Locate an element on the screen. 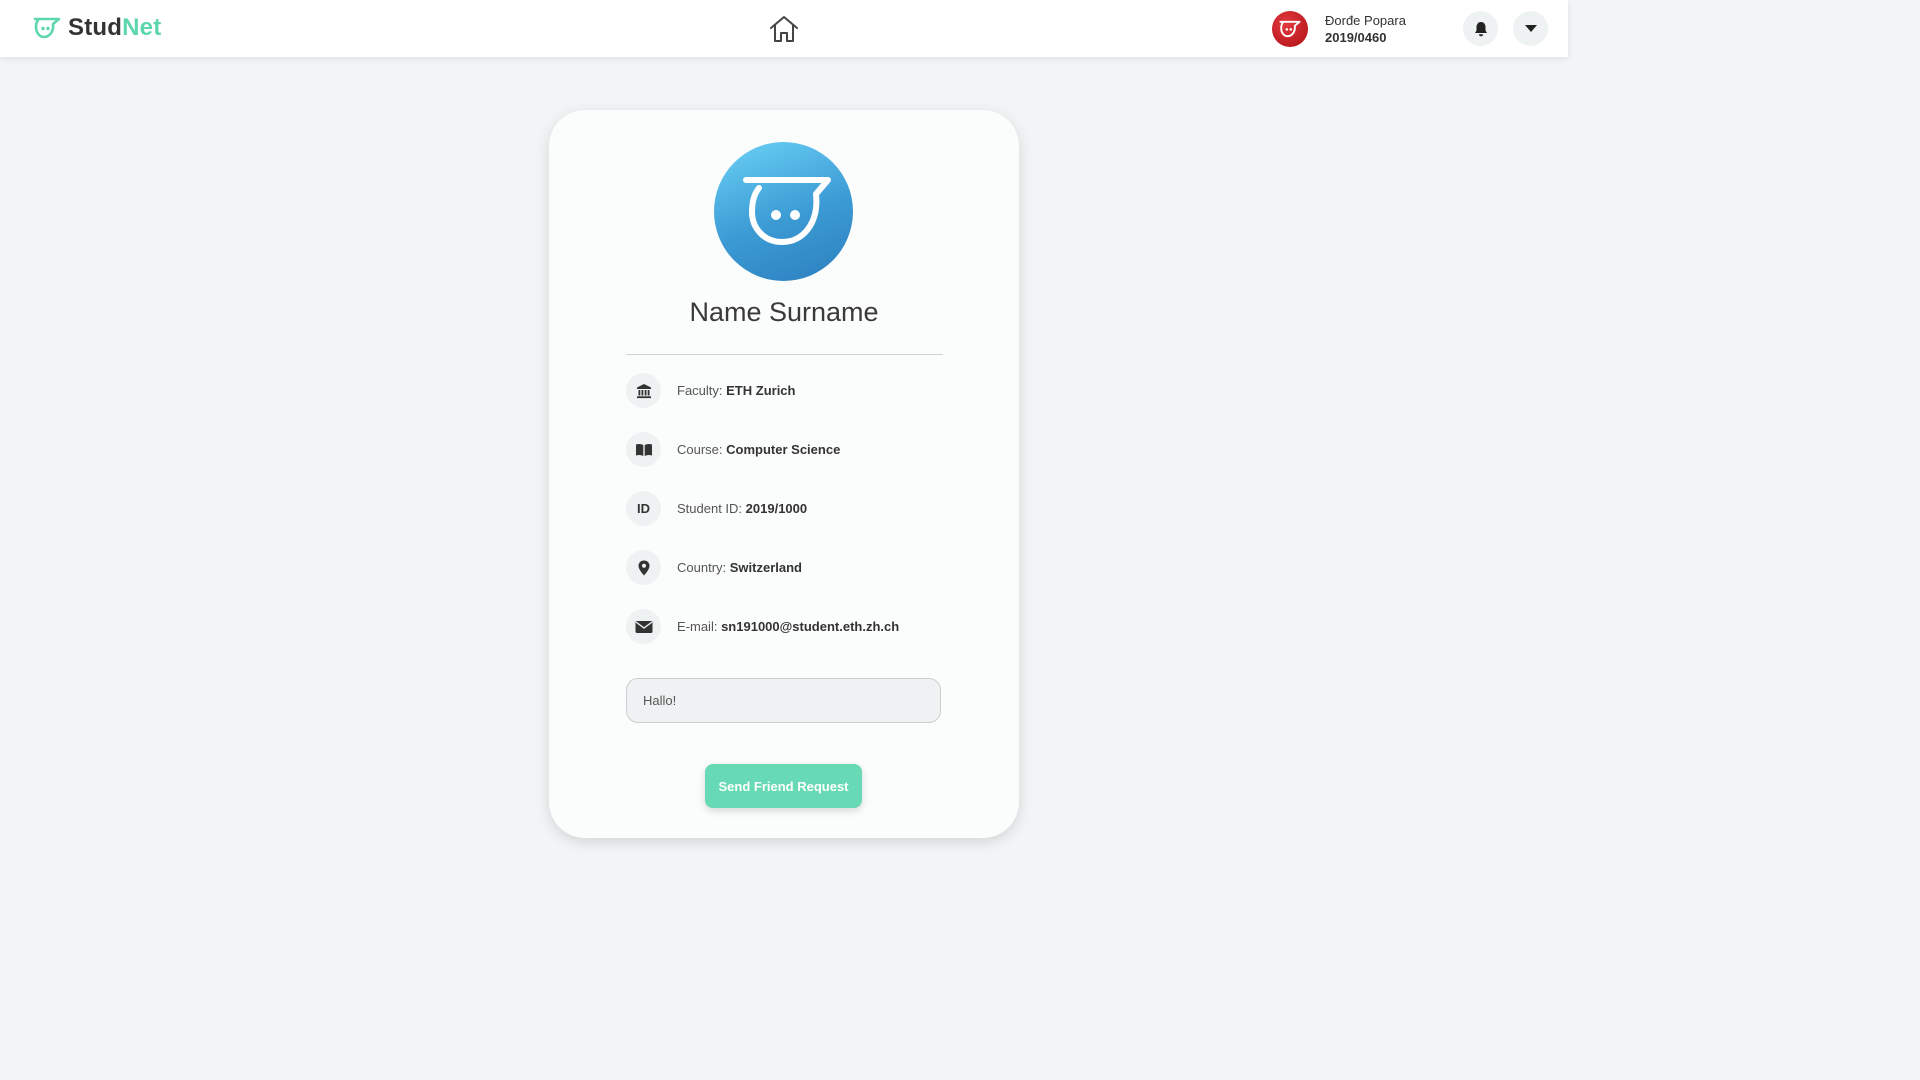 The image size is (1920, 1080). info-text-email: E-mail: sn191000@student.eth.zh.ch is located at coordinates (788, 626).